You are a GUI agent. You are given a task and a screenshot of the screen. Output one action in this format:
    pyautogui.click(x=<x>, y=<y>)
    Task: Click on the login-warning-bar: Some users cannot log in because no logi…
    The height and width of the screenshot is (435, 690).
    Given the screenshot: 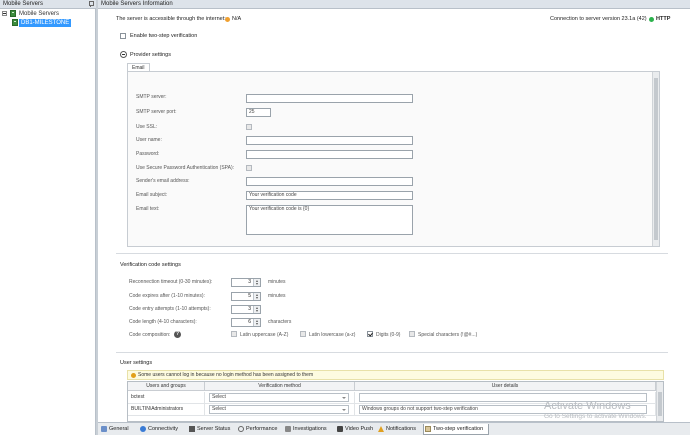 What is the action you would take?
    pyautogui.click(x=395, y=375)
    